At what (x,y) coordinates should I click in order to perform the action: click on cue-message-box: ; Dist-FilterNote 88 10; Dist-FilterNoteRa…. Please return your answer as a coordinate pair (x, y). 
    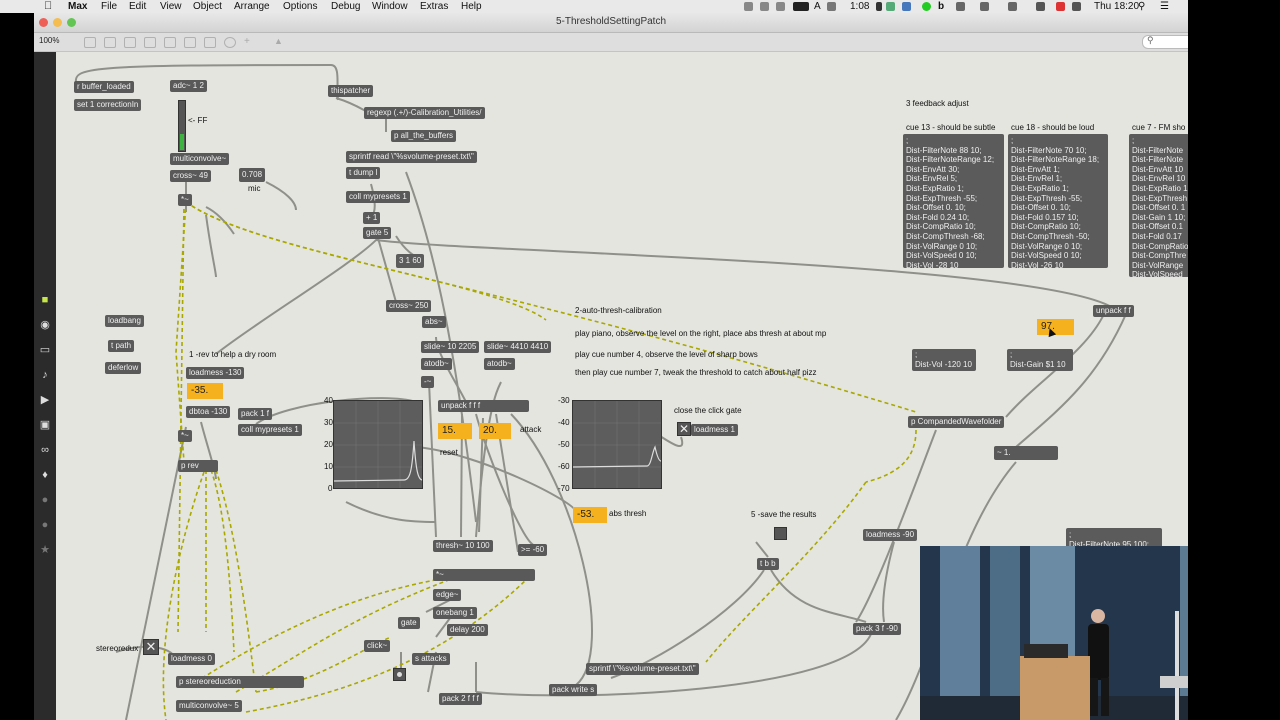
    Looking at the image, I should click on (953, 201).